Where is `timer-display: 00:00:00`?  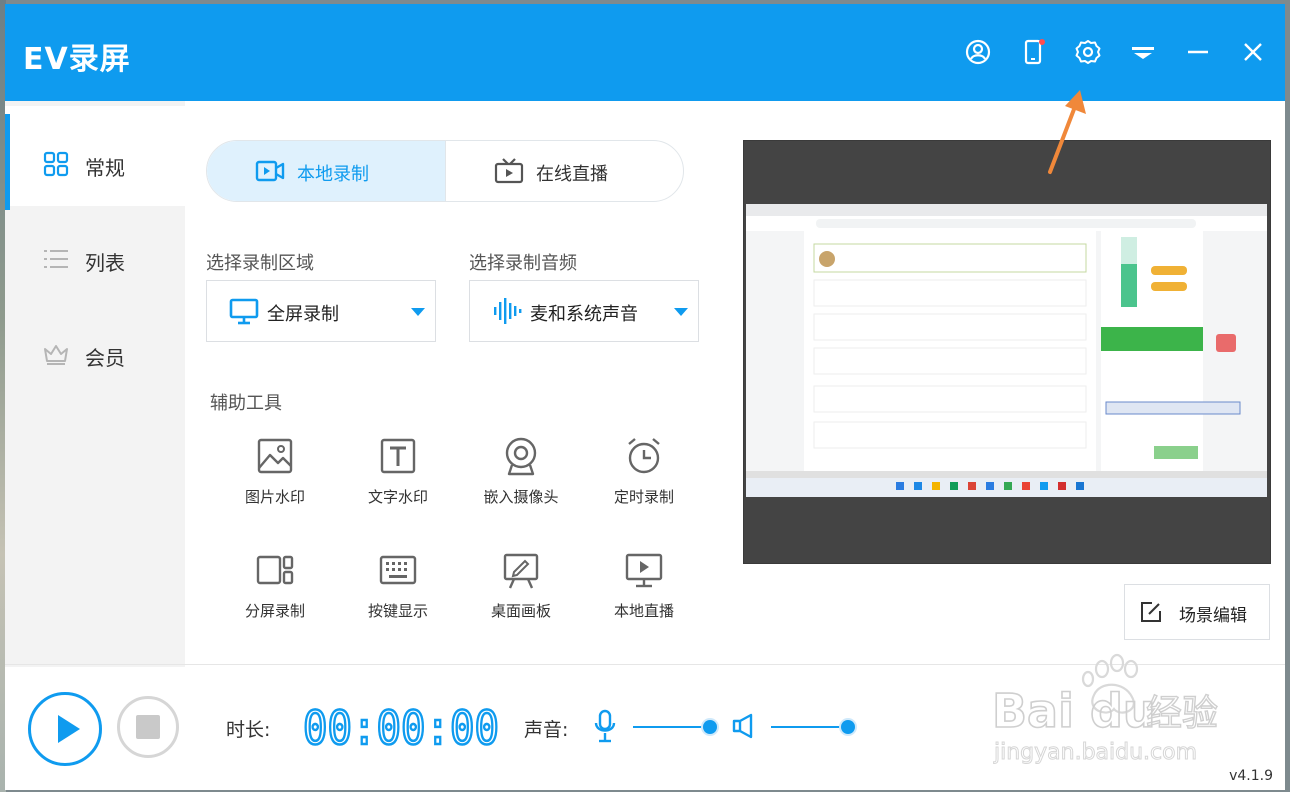 timer-display: 00:00:00 is located at coordinates (401, 726).